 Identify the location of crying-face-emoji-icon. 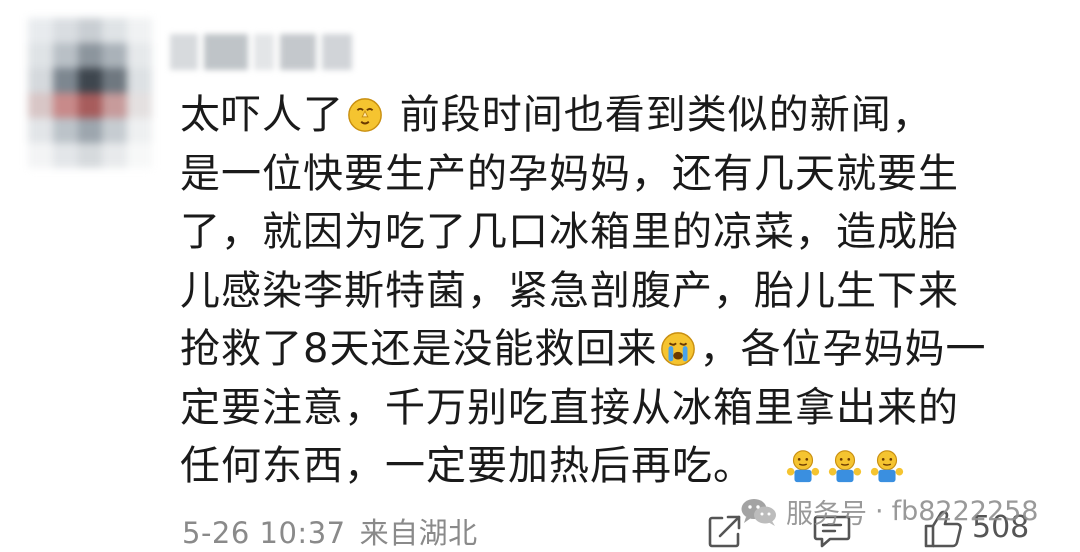
(678, 349).